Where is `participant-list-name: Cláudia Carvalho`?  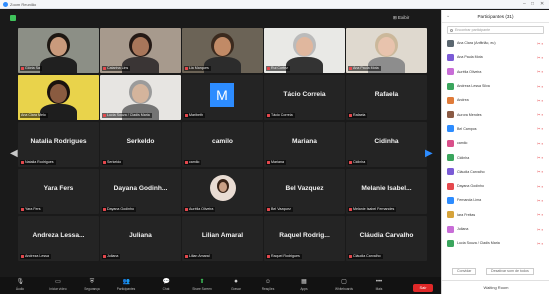
participant-list-name: Cláudia Carvalho is located at coordinates (471, 171).